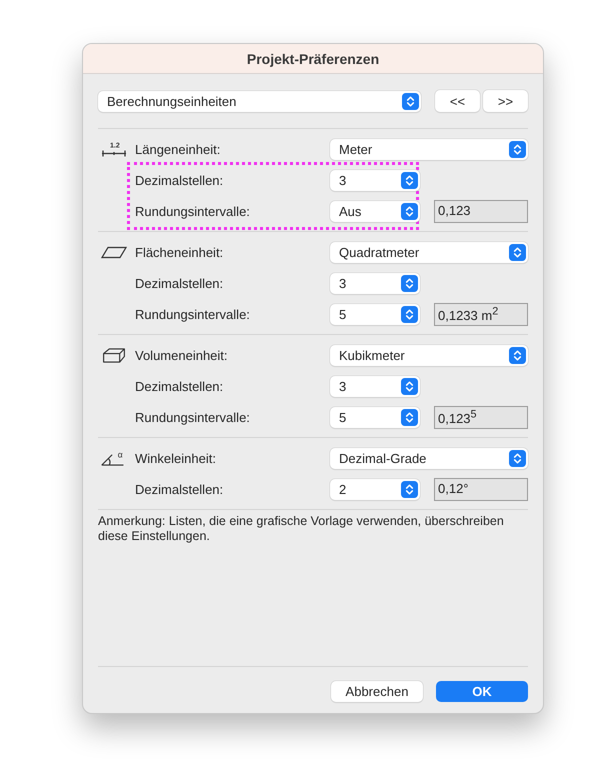  Describe the element at coordinates (175, 458) in the screenshot. I see `field-label: Winkeleinheit:` at that location.